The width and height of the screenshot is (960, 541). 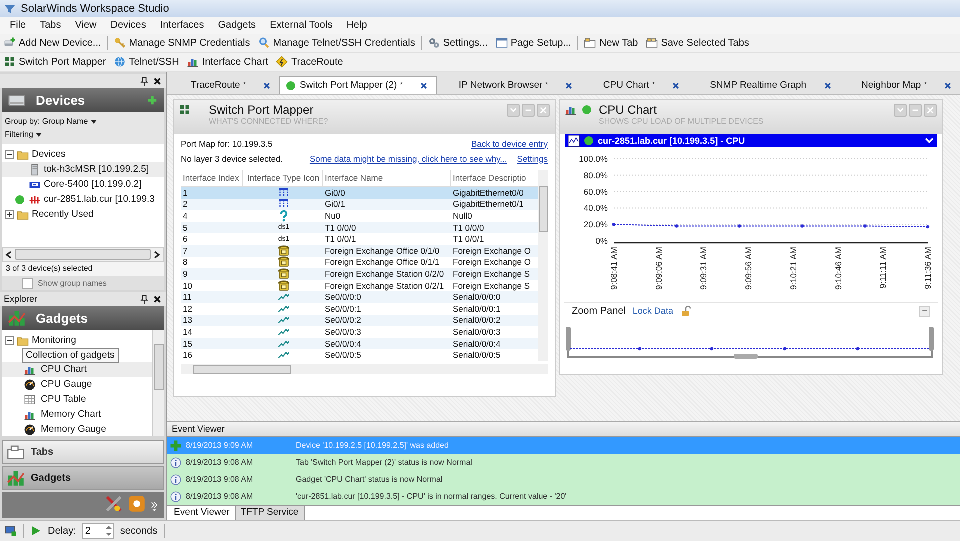 I want to click on event-row: 8/19/2013 9:08 AM 'cur-2851.lab.cur [10.199.3.5] - CPU' is in normal ranges. Current value - '20', so click(x=563, y=496).